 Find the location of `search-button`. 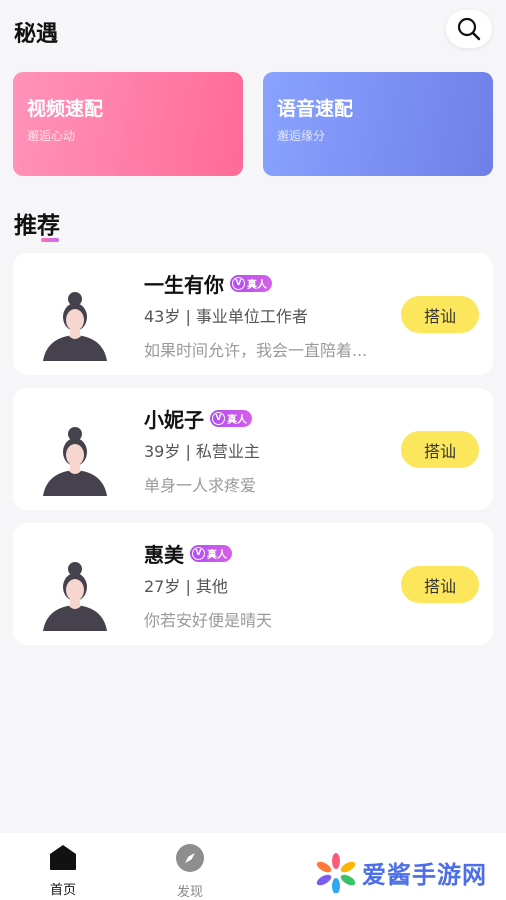

search-button is located at coordinates (469, 29).